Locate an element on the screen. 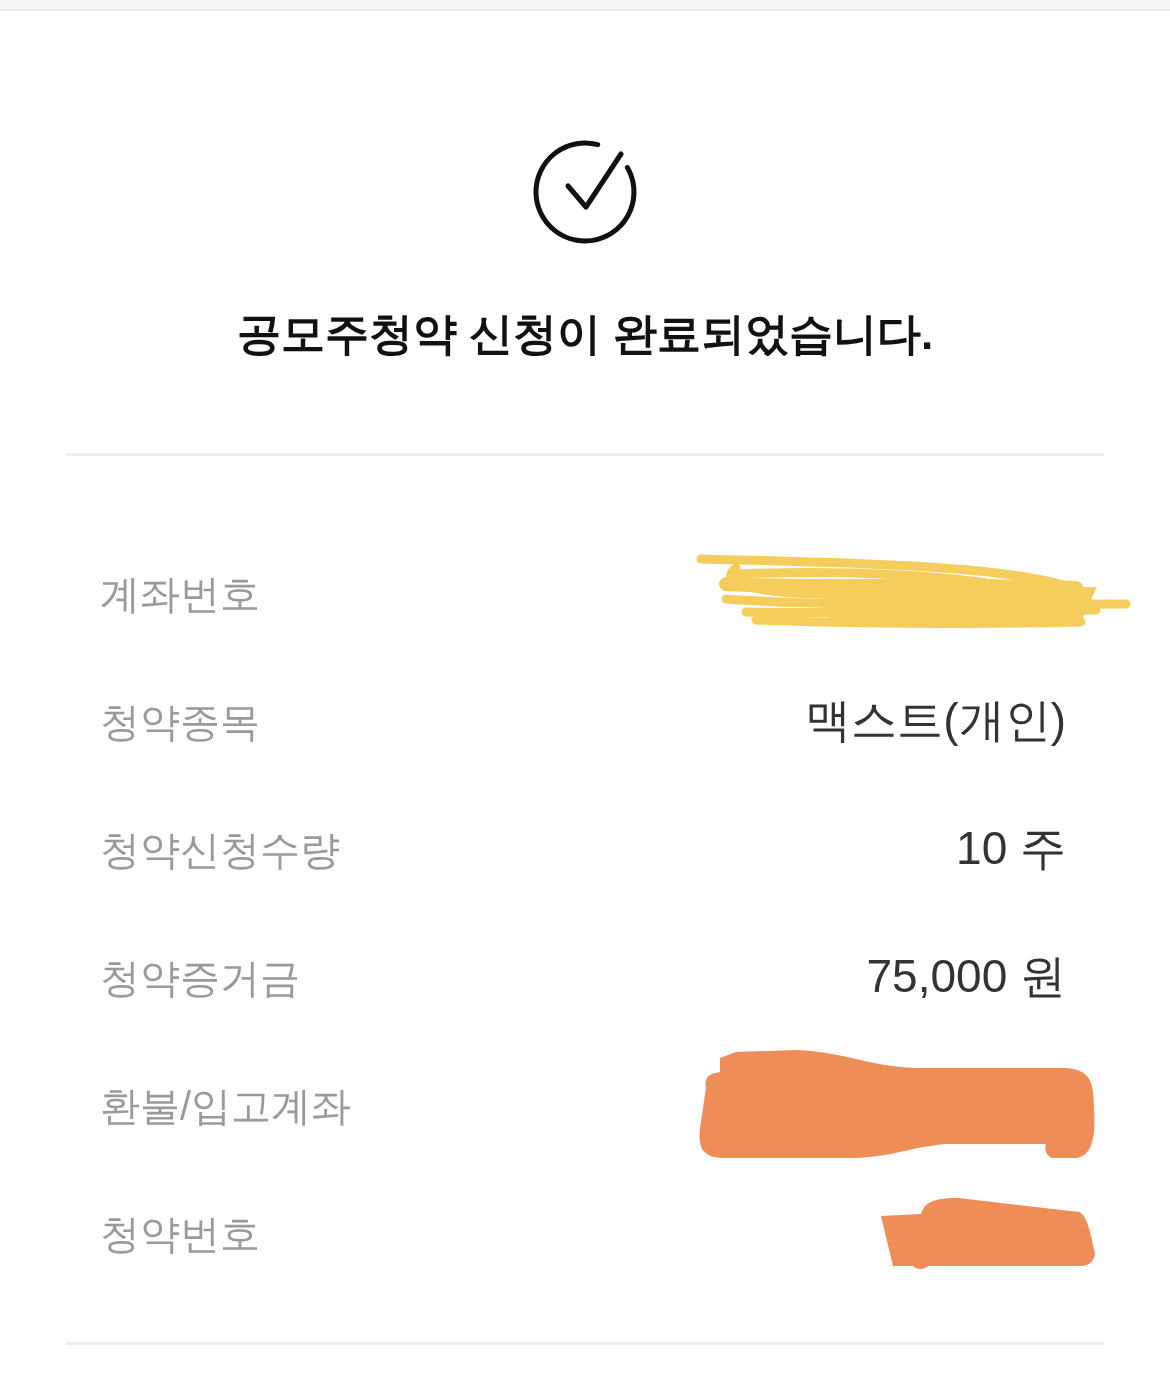  check-circle-icon is located at coordinates (585, 192).